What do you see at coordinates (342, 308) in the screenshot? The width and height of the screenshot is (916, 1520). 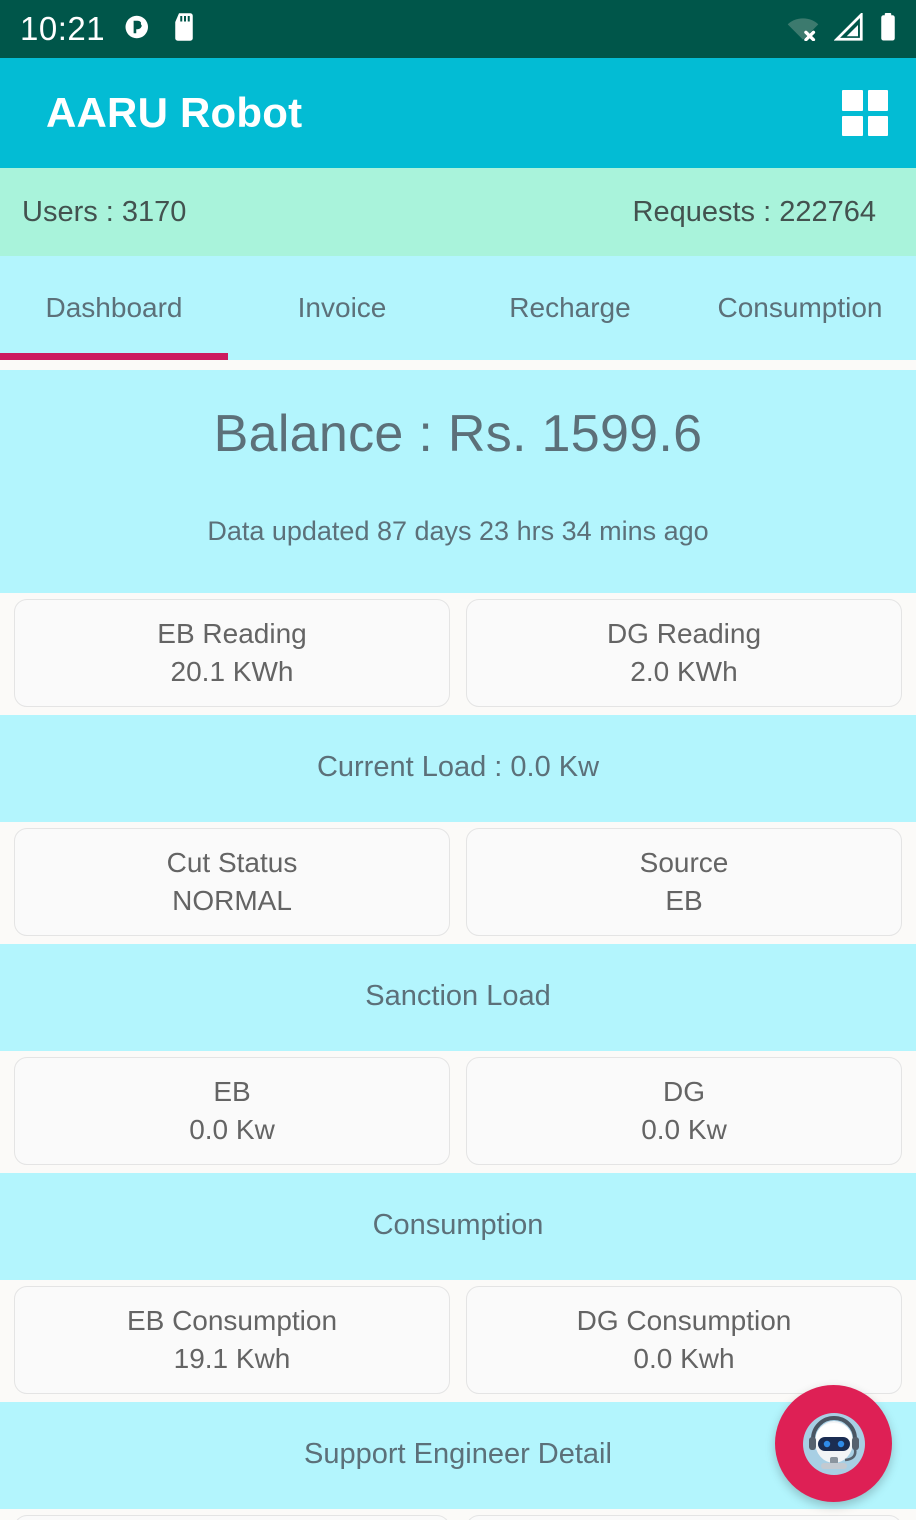 I see `tab-invoice: Invoice` at bounding box center [342, 308].